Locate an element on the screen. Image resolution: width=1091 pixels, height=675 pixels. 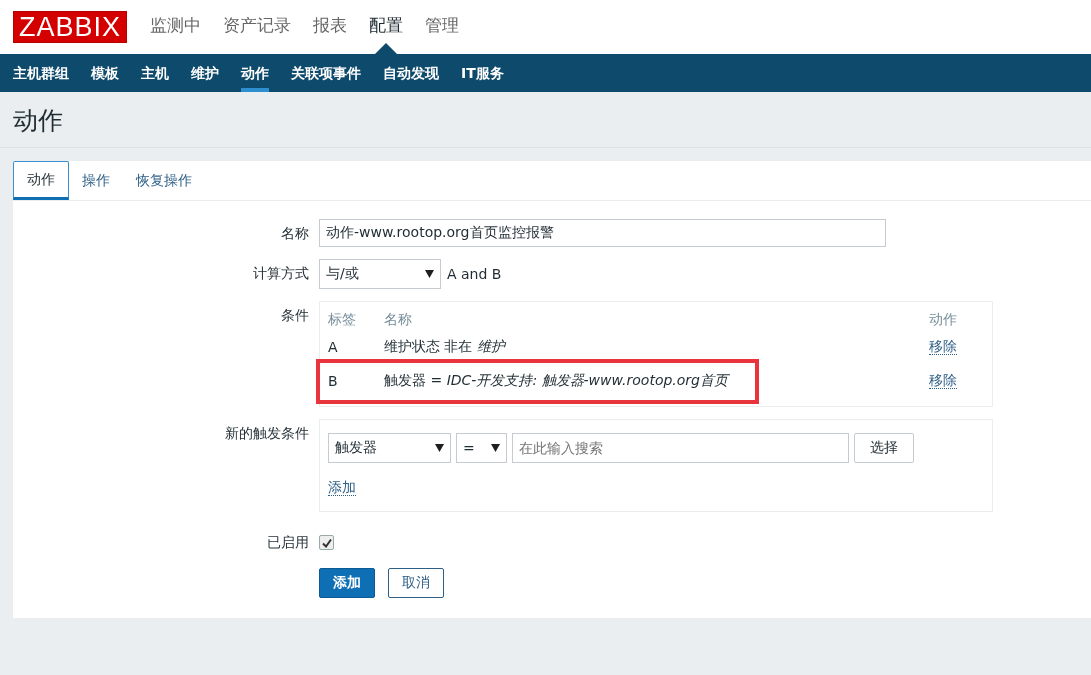
field-label: 条件 is located at coordinates (295, 315).